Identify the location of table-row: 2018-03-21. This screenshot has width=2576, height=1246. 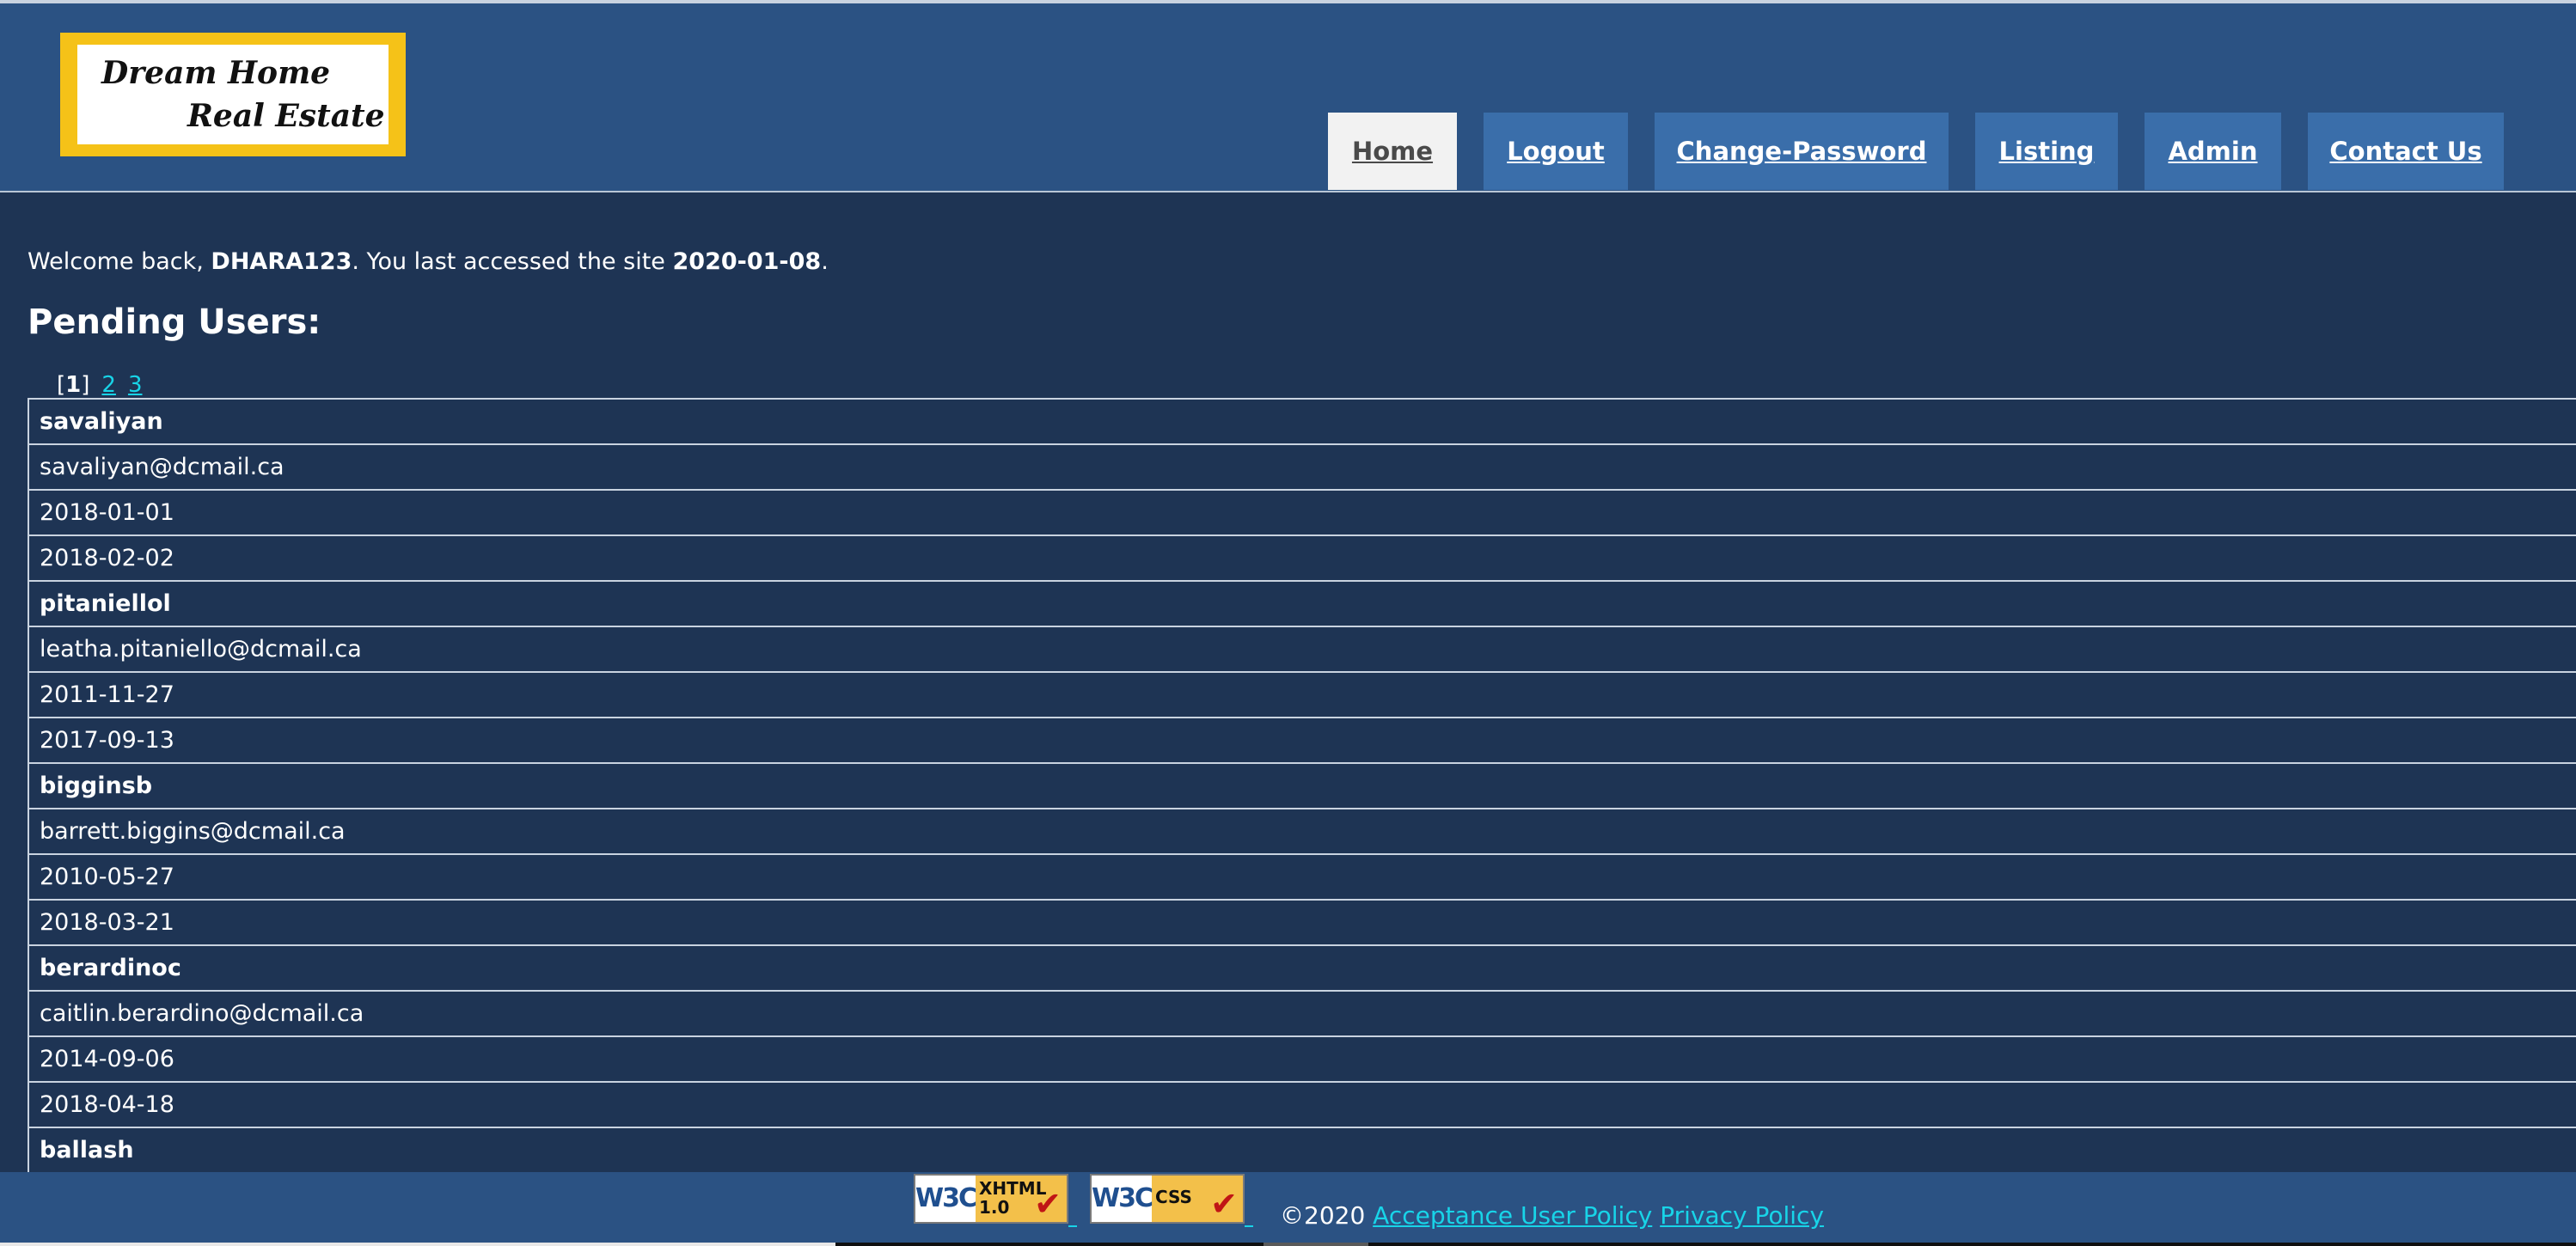
(1302, 921).